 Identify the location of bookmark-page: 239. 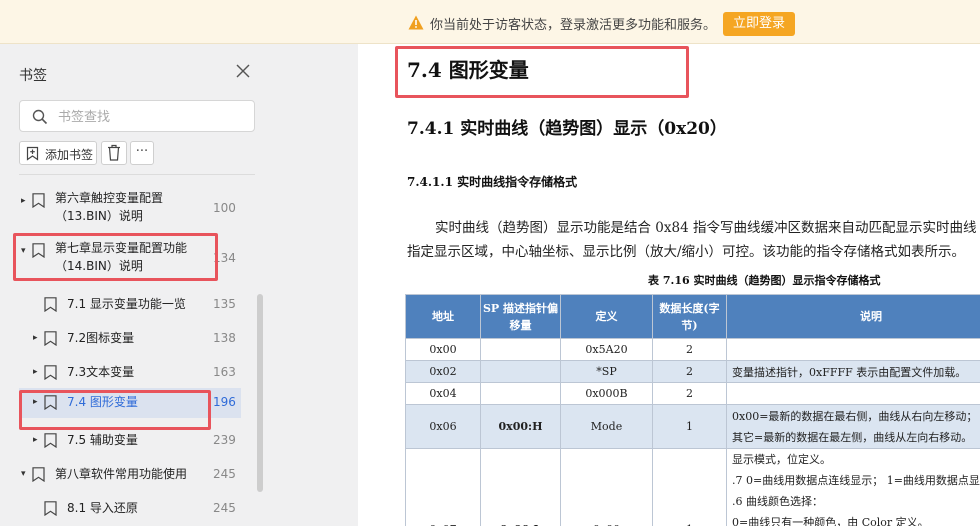
(224, 440).